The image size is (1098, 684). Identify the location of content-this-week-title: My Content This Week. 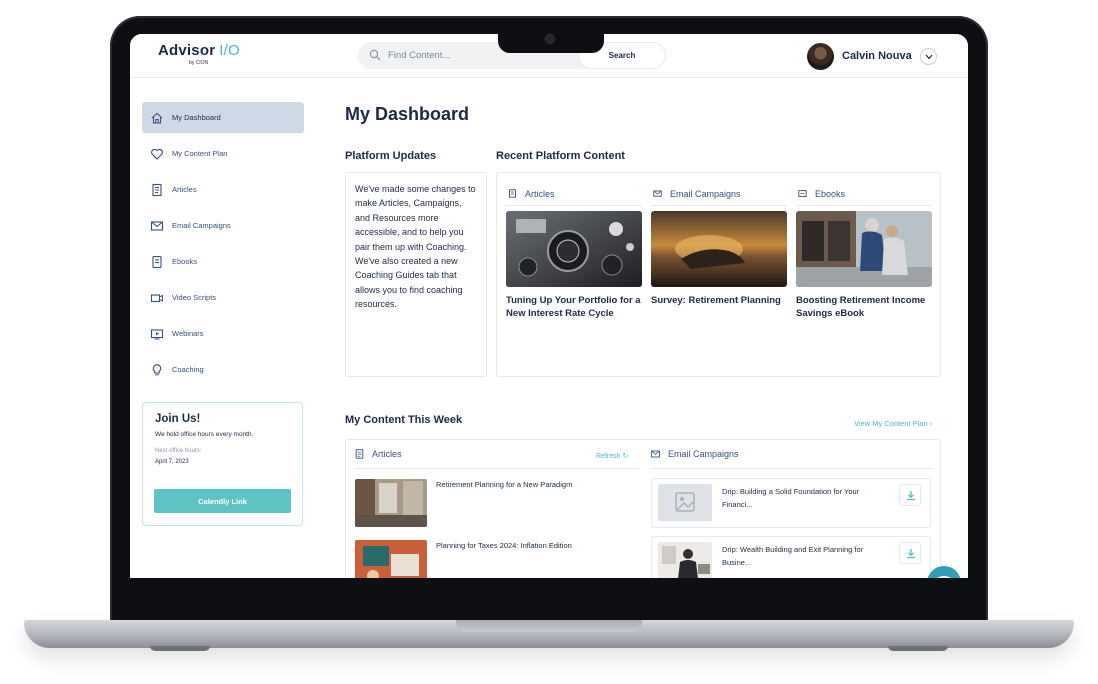
(404, 420).